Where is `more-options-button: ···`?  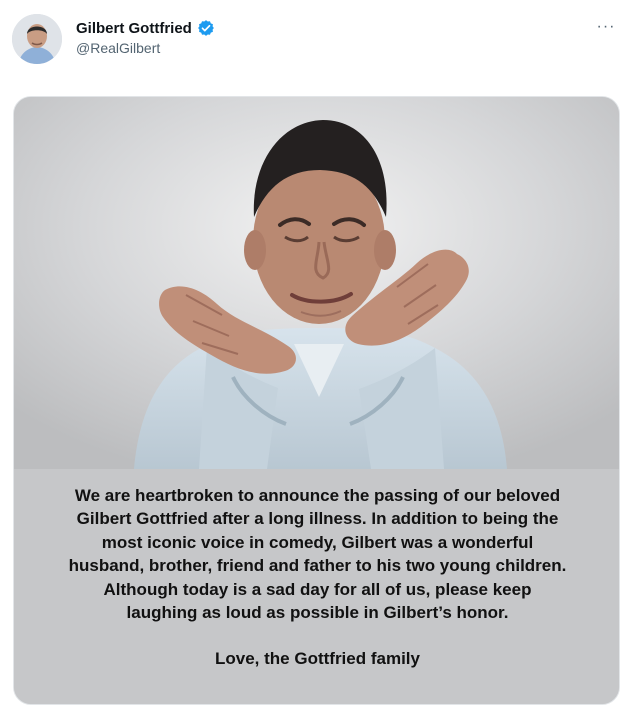 more-options-button: ··· is located at coordinates (606, 27).